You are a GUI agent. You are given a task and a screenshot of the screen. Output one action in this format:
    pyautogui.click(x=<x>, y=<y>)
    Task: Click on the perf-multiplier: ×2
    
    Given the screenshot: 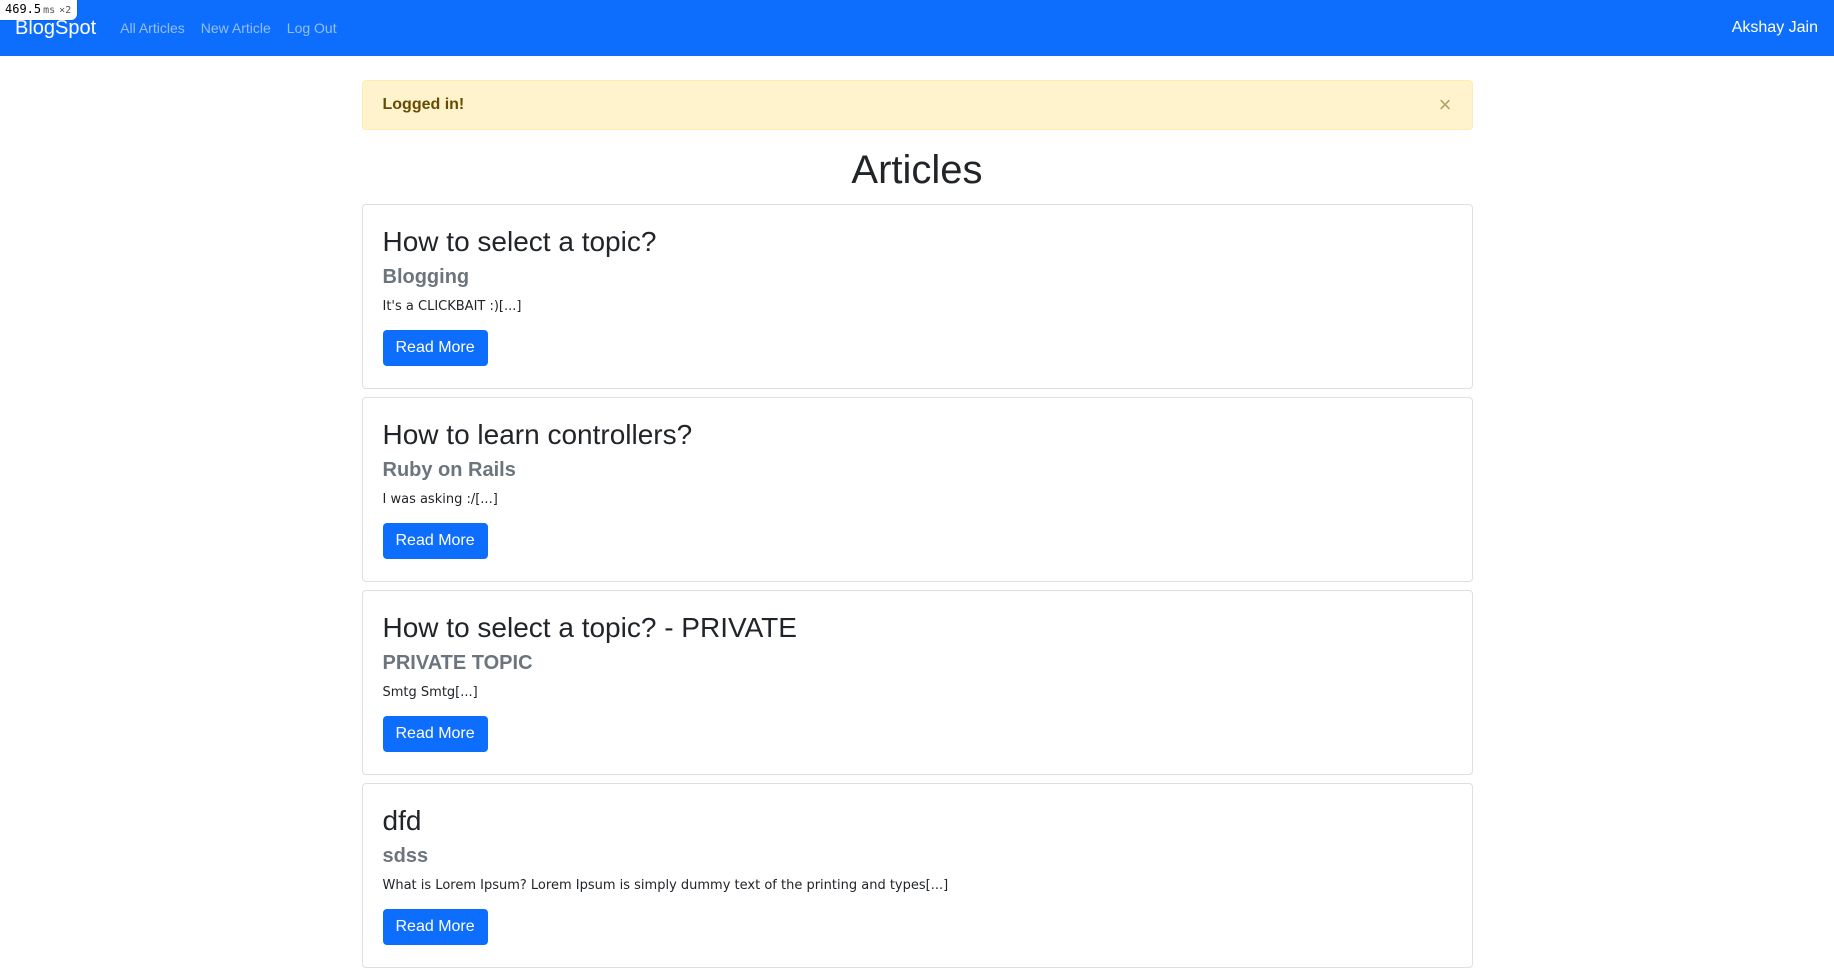 What is the action you would take?
    pyautogui.click(x=65, y=10)
    